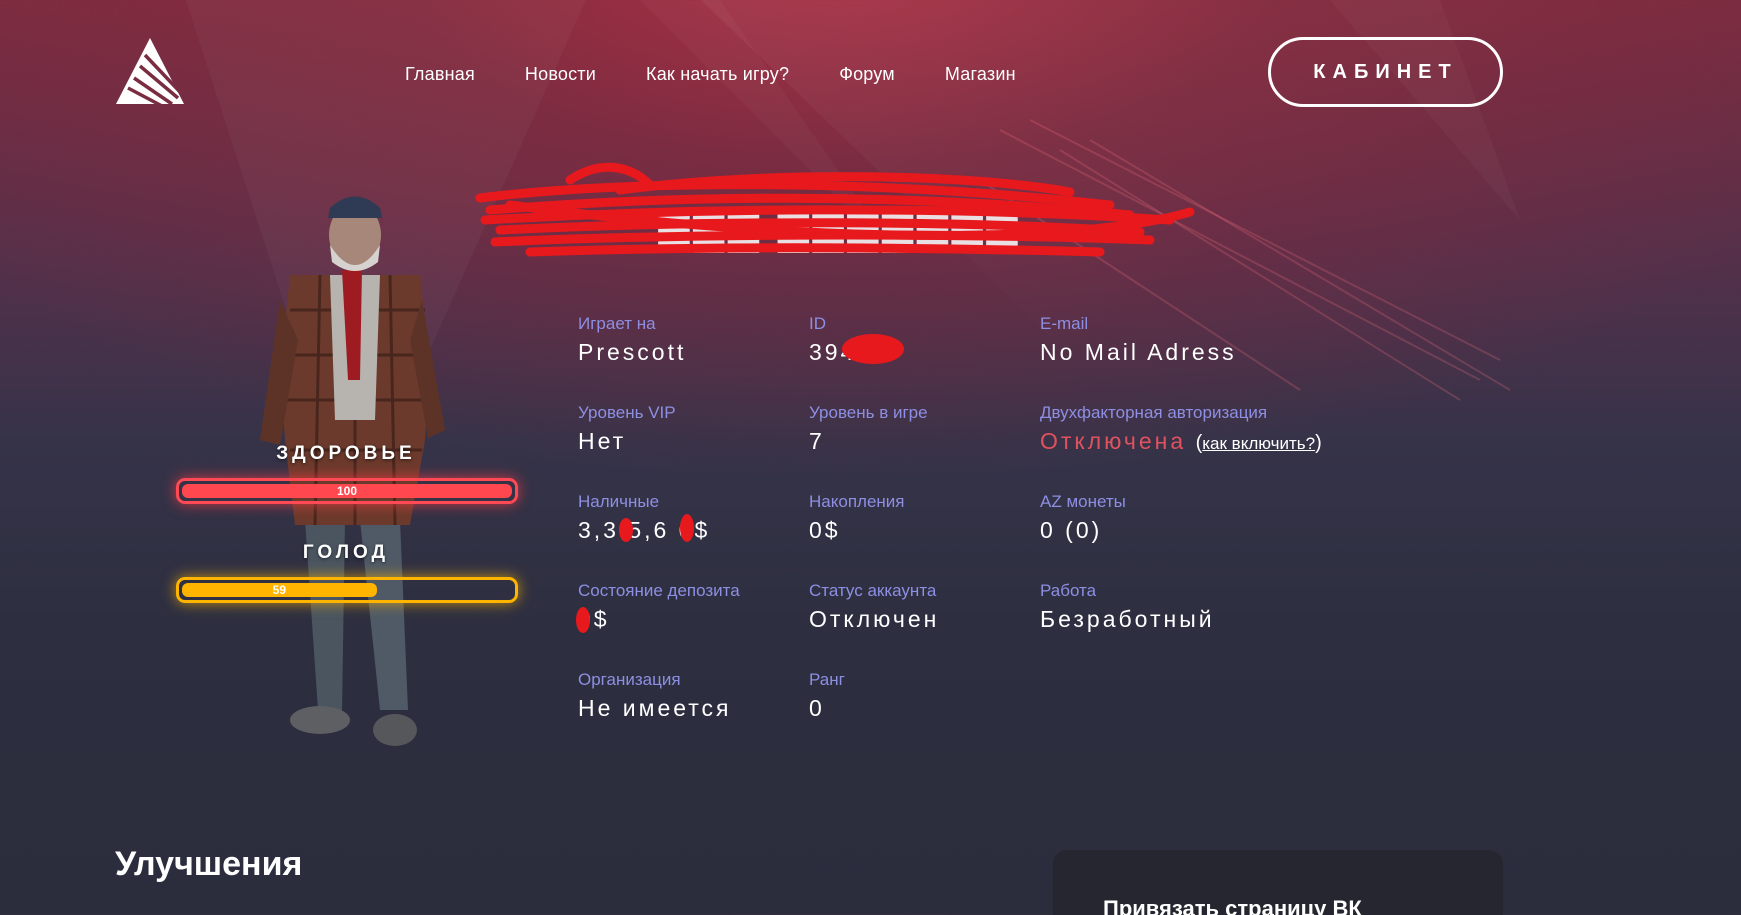 The height and width of the screenshot is (915, 1741). I want to click on stat-value: Отключен, so click(874, 619).